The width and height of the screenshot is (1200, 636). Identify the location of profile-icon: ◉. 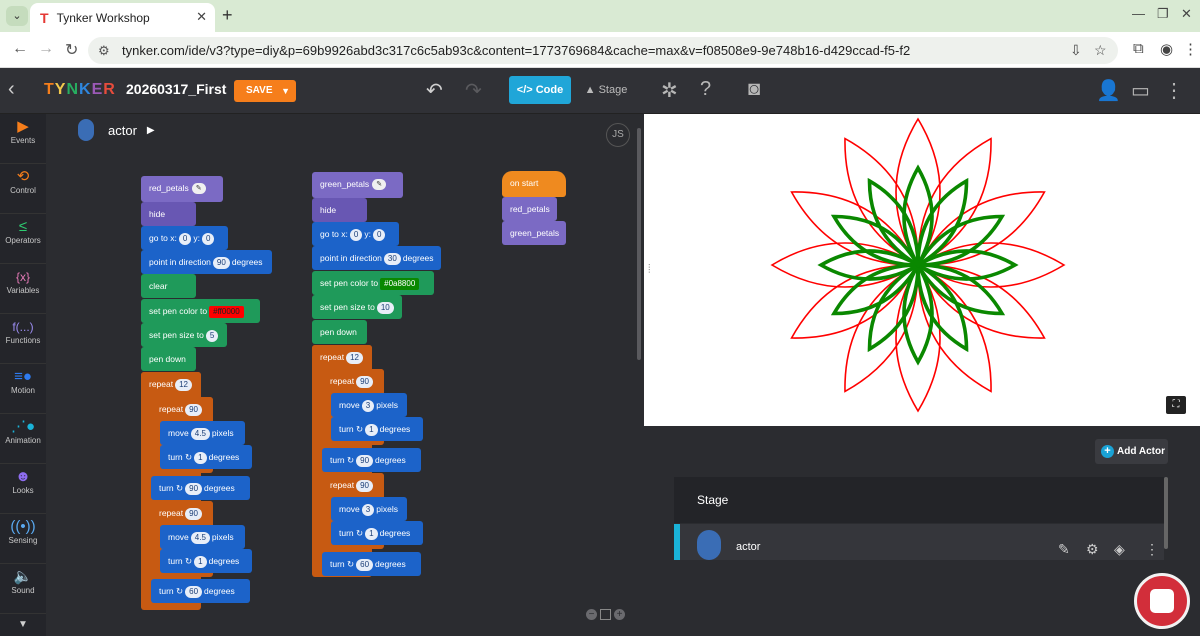
(1166, 49).